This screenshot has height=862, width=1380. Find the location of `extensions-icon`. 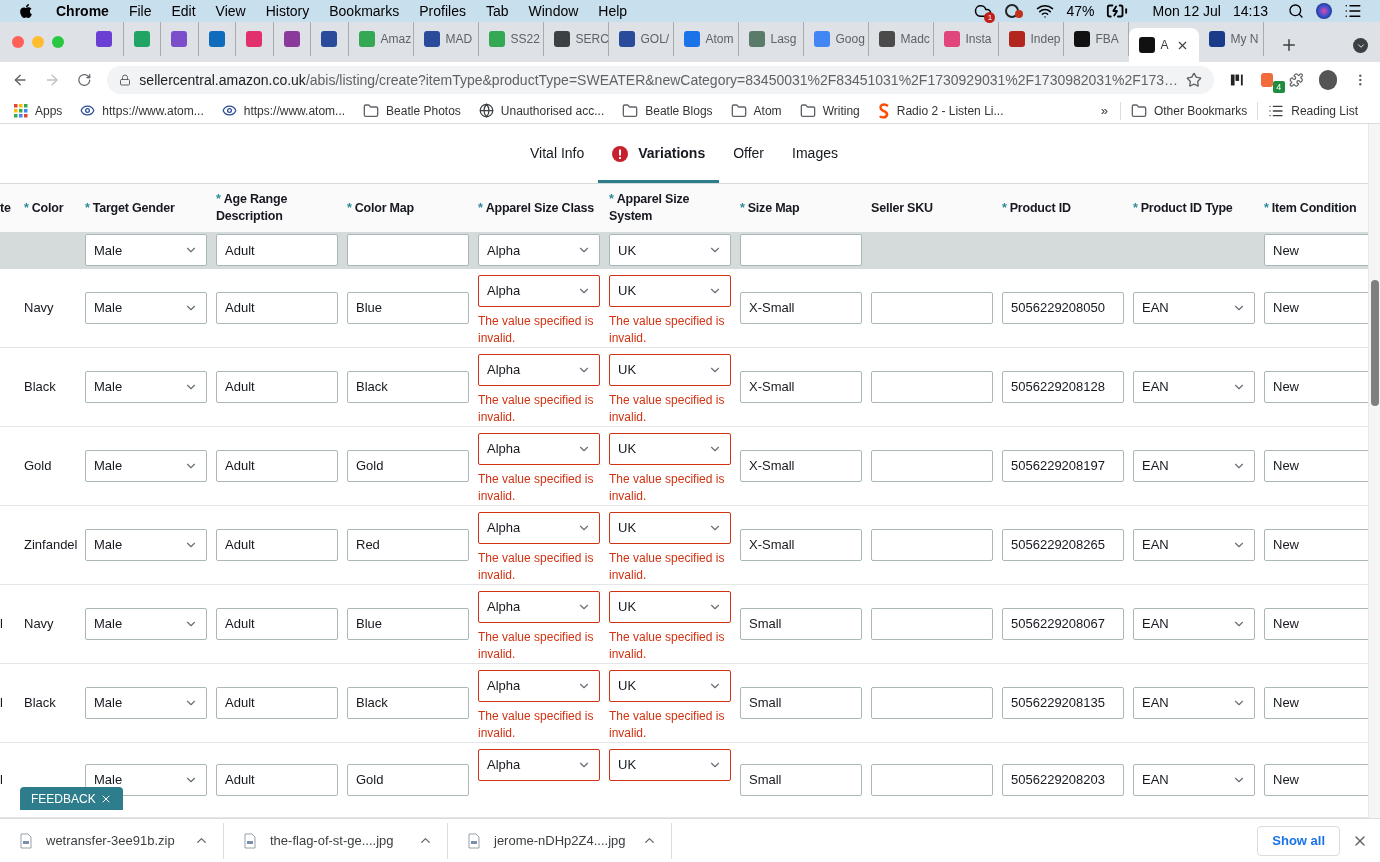

extensions-icon is located at coordinates (1296, 80).